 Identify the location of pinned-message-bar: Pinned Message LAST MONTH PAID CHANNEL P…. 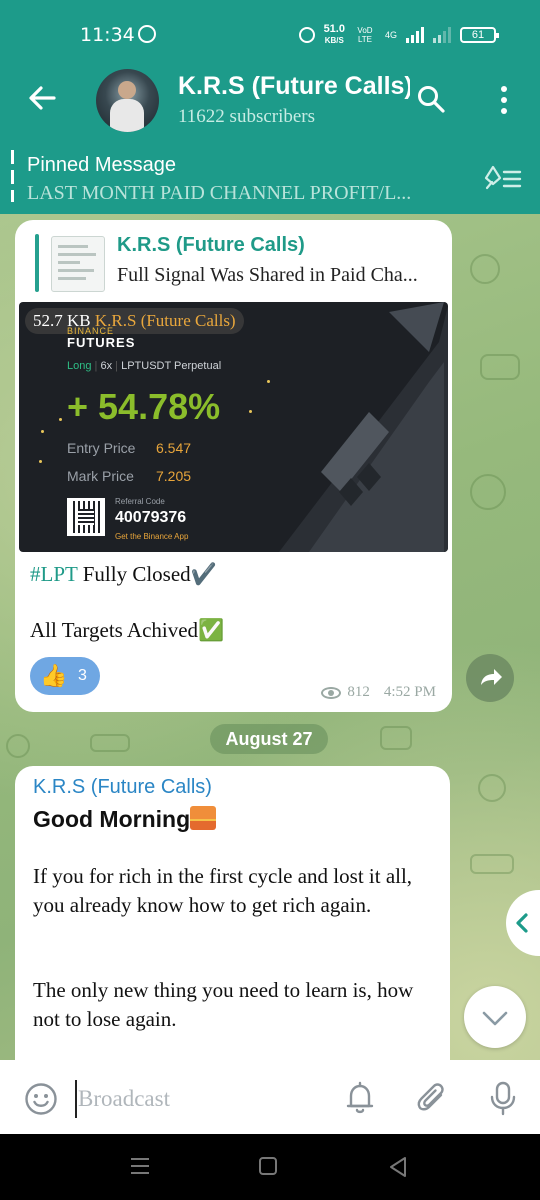
(270, 177).